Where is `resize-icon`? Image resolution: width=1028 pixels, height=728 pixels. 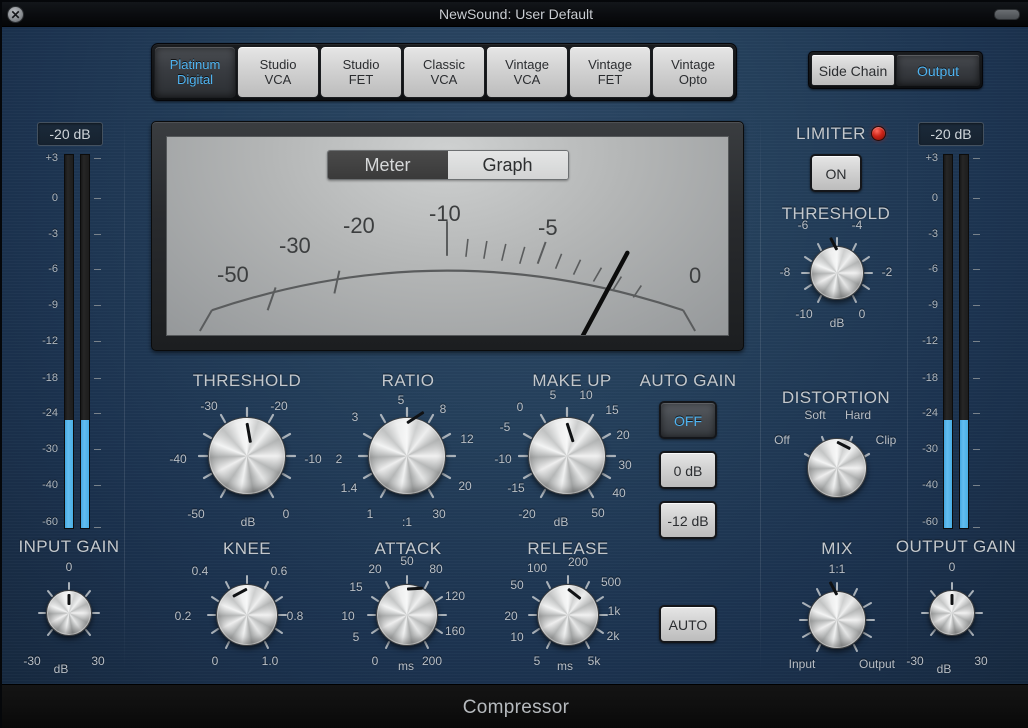 resize-icon is located at coordinates (1007, 14).